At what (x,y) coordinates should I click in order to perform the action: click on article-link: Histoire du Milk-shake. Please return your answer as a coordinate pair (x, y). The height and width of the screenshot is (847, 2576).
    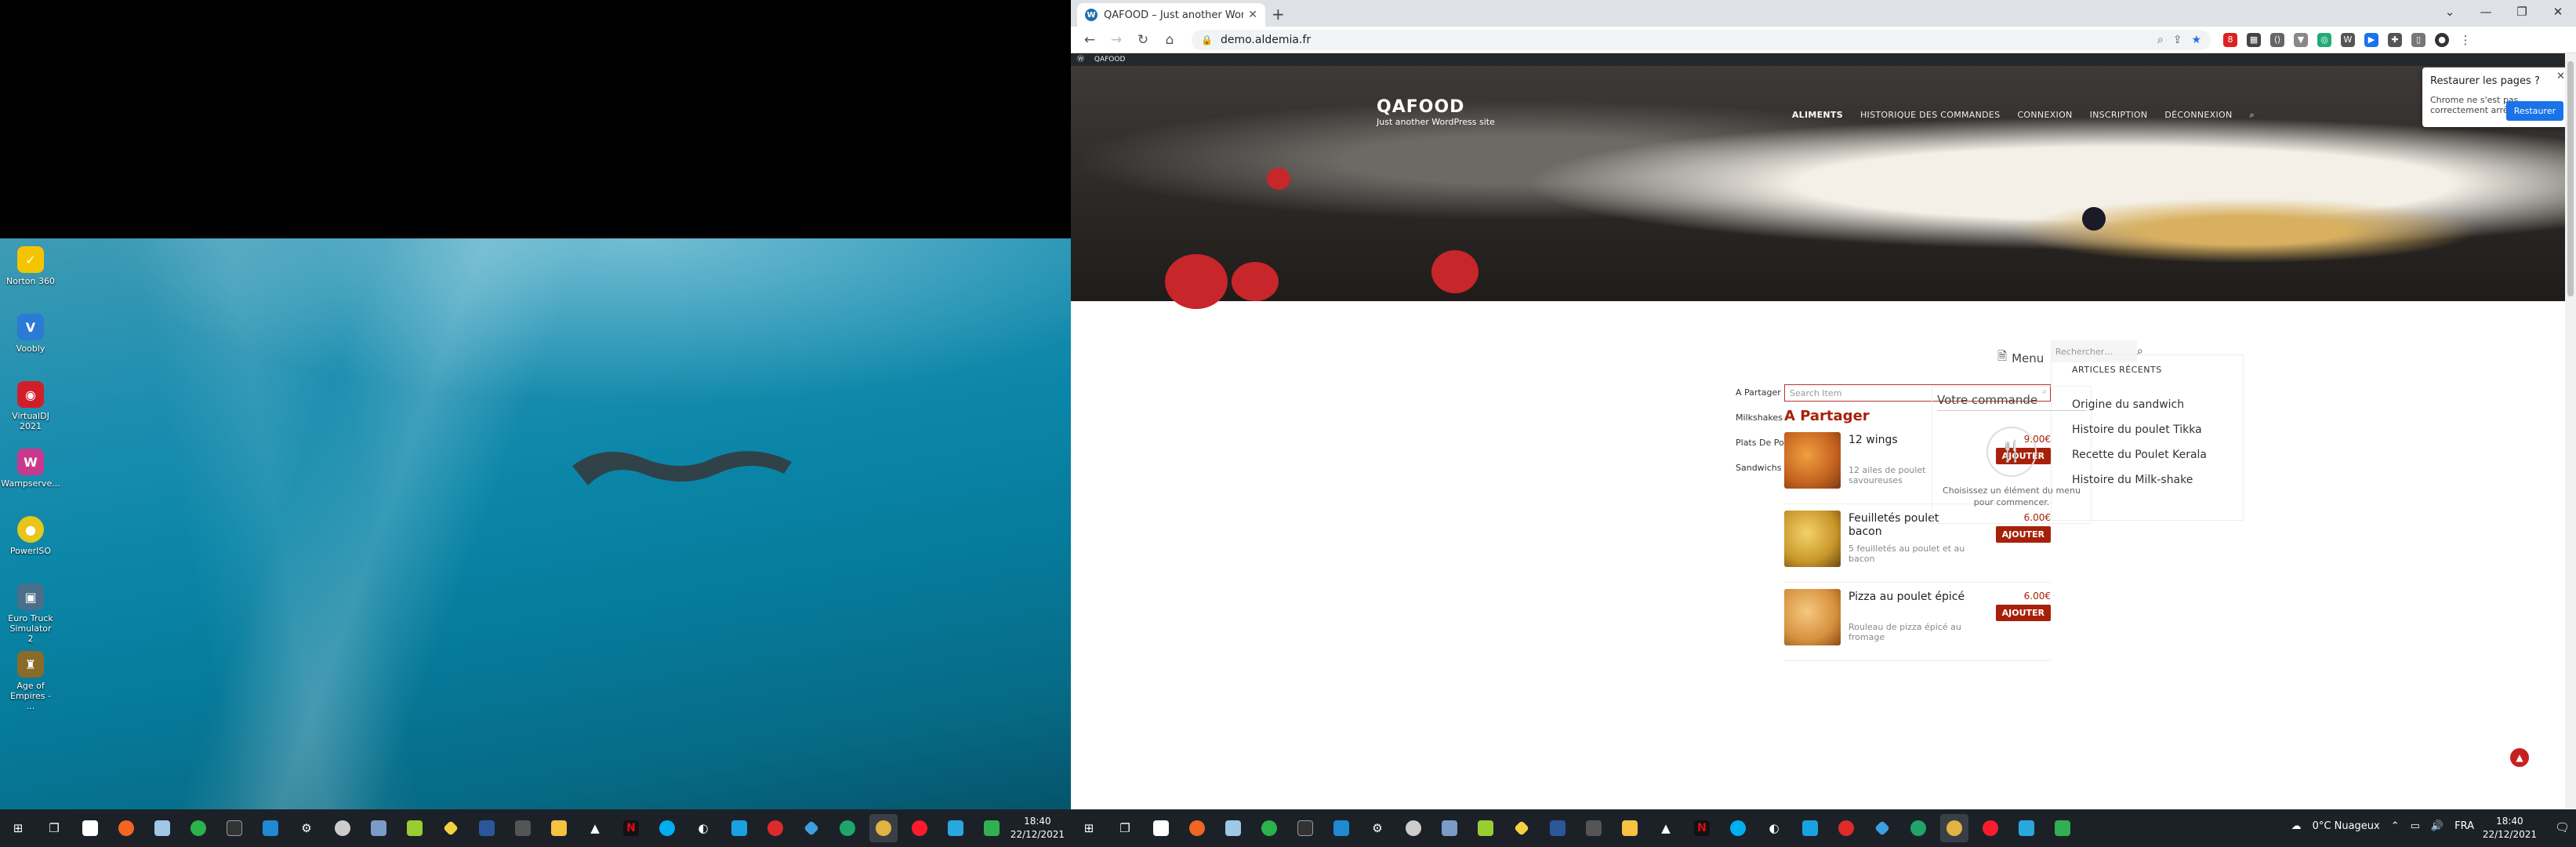
    Looking at the image, I should click on (2147, 486).